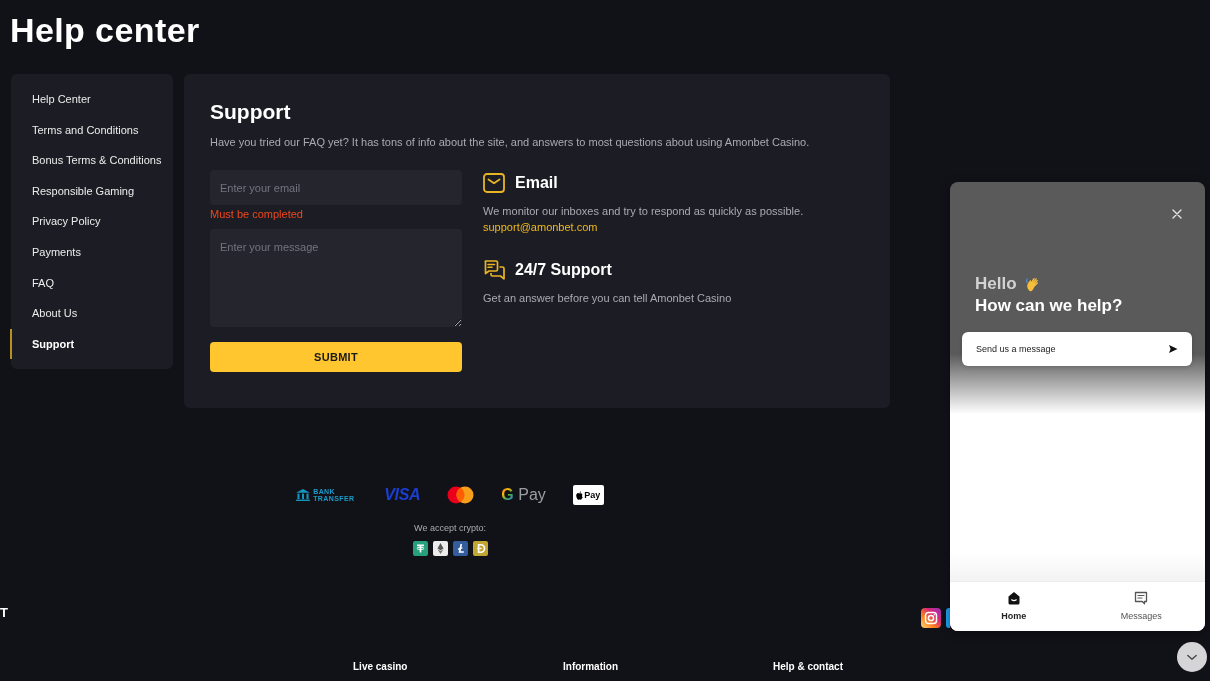 This screenshot has height=681, width=1210. What do you see at coordinates (105, 30) in the screenshot?
I see `page-title: Help center` at bounding box center [105, 30].